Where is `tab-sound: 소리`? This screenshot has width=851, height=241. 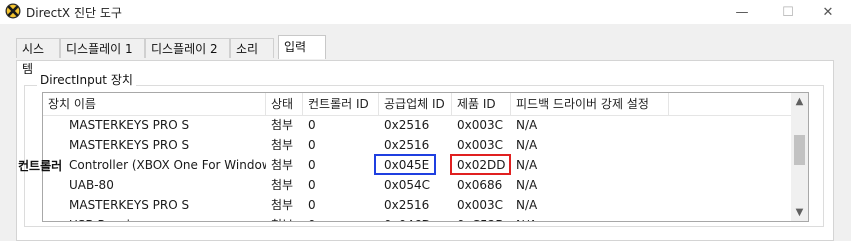
tab-sound: 소리 is located at coordinates (252, 48).